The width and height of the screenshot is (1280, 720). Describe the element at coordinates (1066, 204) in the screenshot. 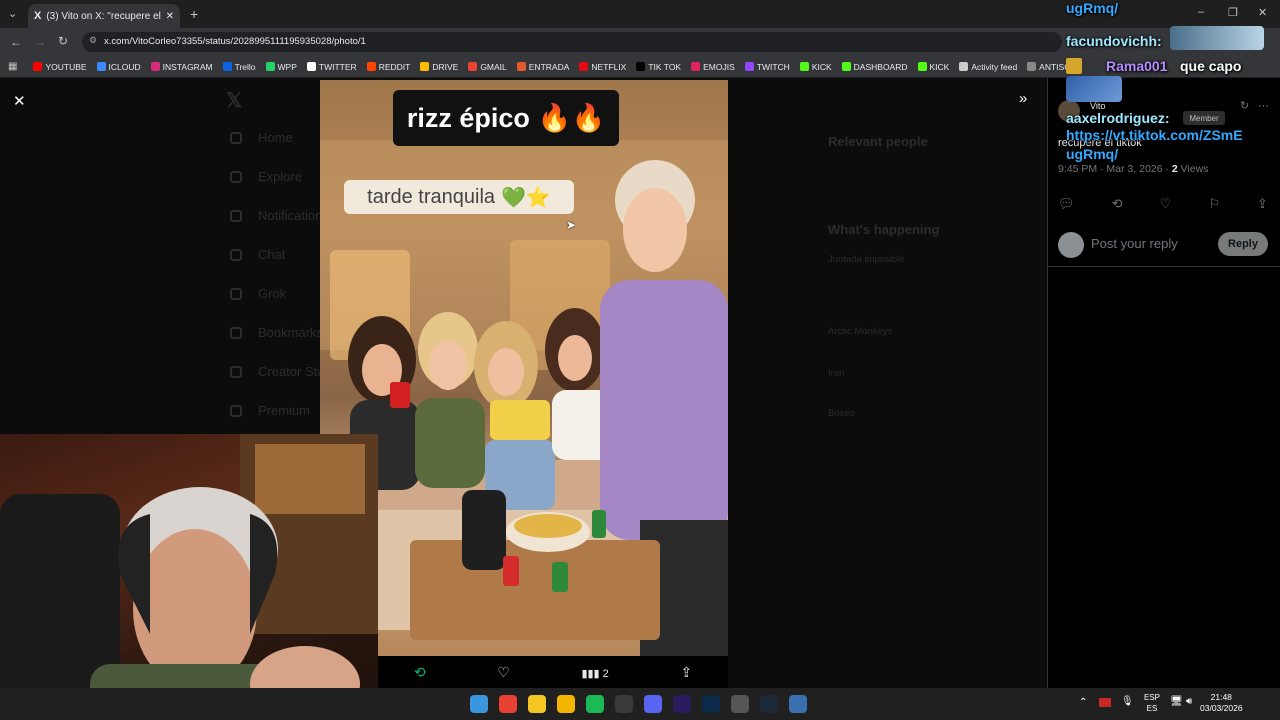

I see `reply-icon: 💬︎` at that location.